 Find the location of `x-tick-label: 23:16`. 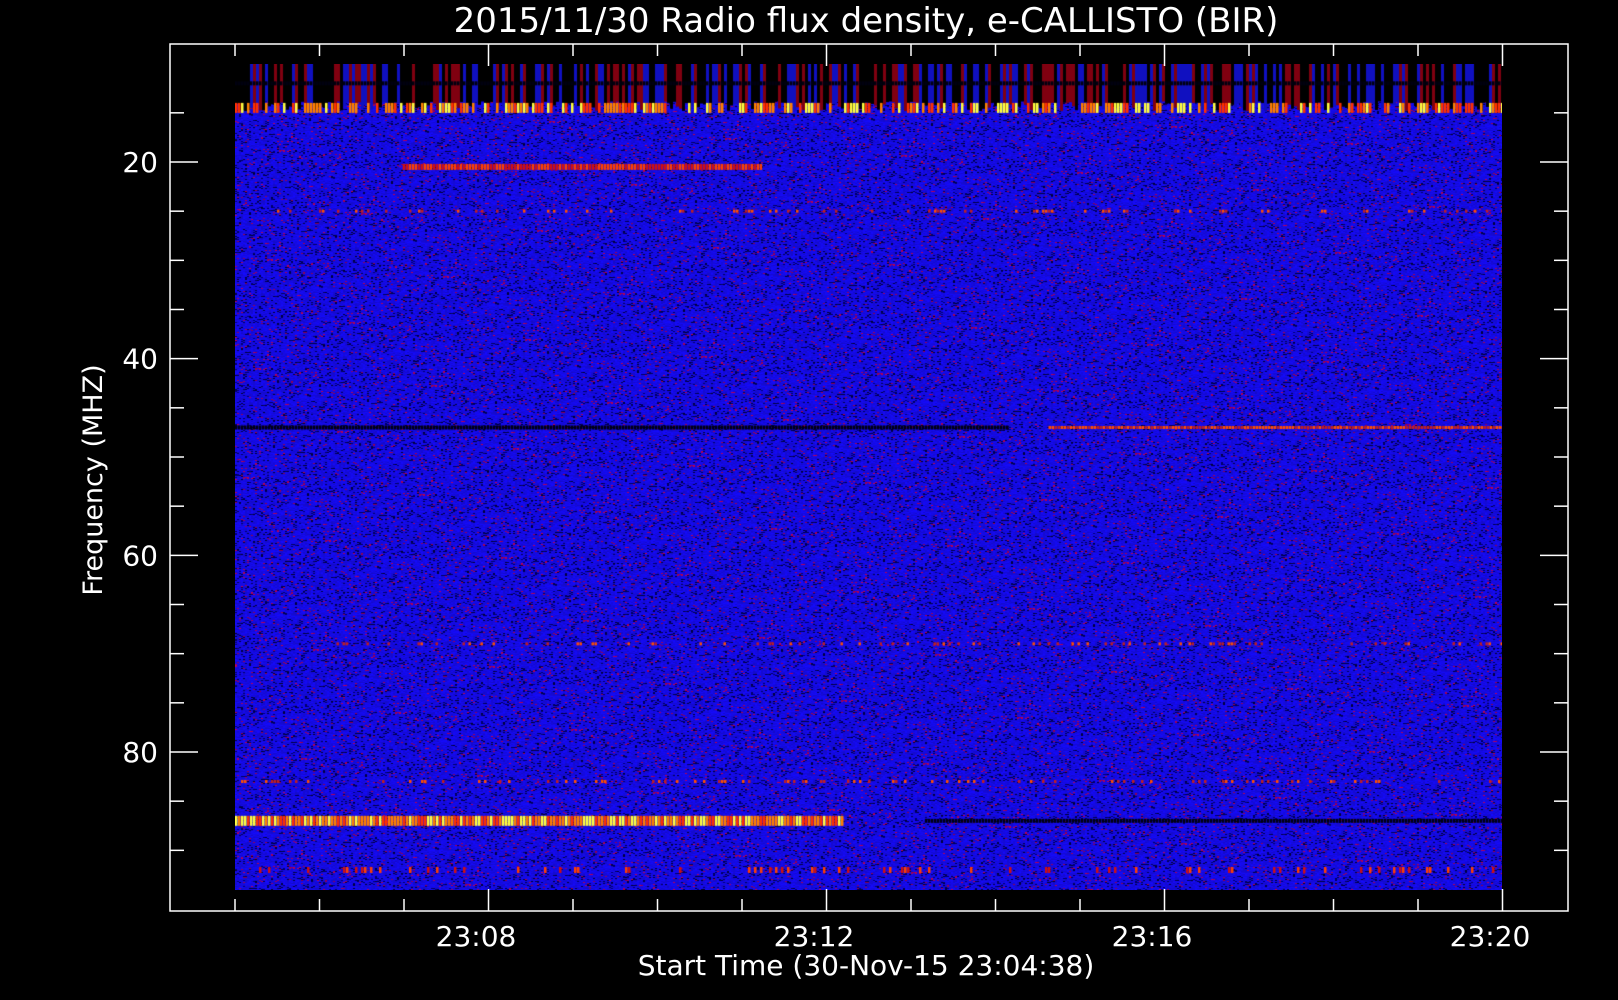

x-tick-label: 23:16 is located at coordinates (1152, 936).